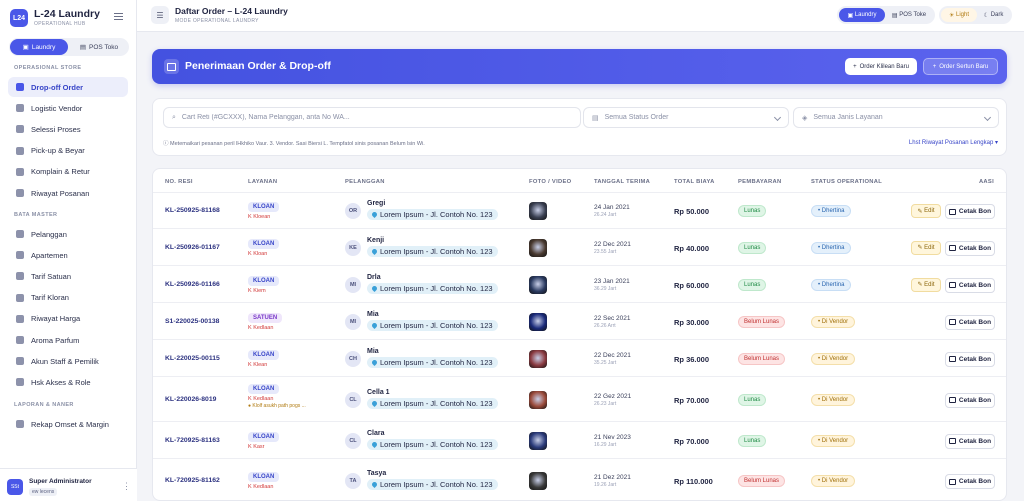 The height and width of the screenshot is (501, 1024). What do you see at coordinates (909, 15) in the screenshot?
I see `top-switch-pos: ▤ POS Toke` at bounding box center [909, 15].